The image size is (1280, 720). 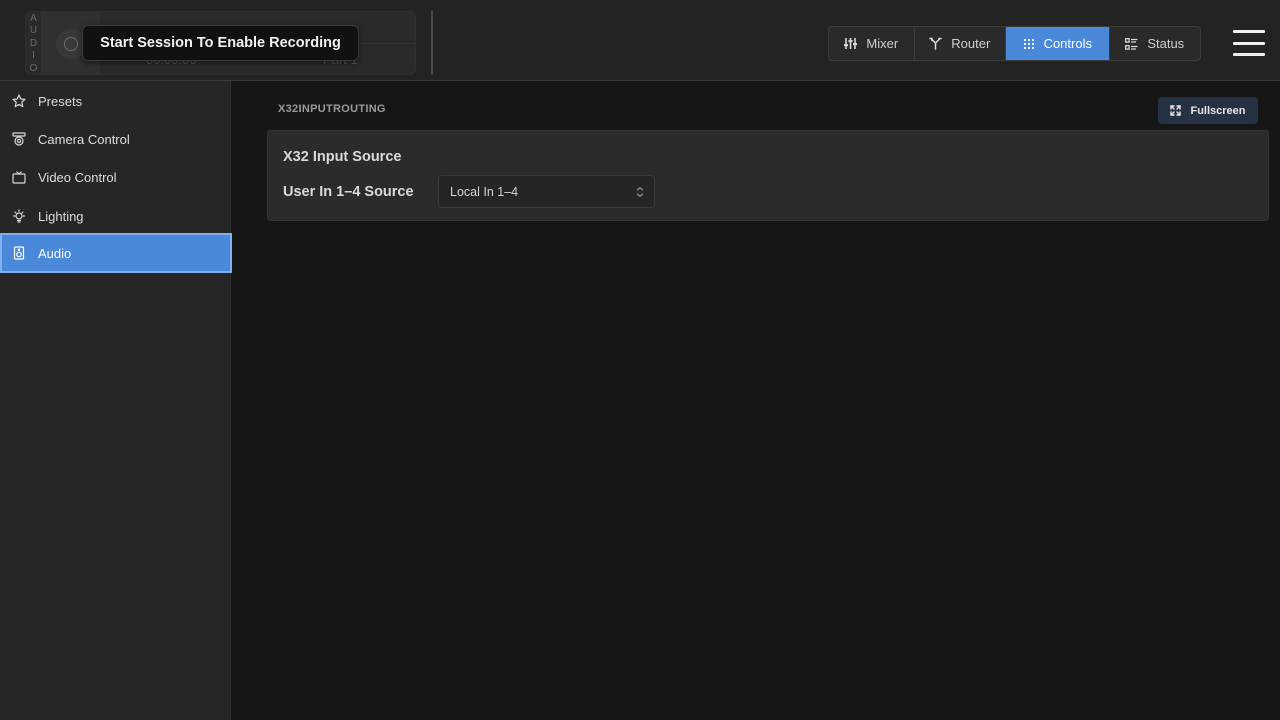 What do you see at coordinates (1028, 43) in the screenshot?
I see `grid-dots-icon` at bounding box center [1028, 43].